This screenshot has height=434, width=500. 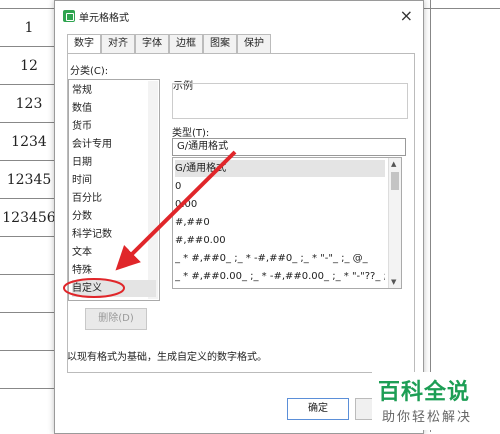 I want to click on category-item: 日期, so click(x=114, y=162).